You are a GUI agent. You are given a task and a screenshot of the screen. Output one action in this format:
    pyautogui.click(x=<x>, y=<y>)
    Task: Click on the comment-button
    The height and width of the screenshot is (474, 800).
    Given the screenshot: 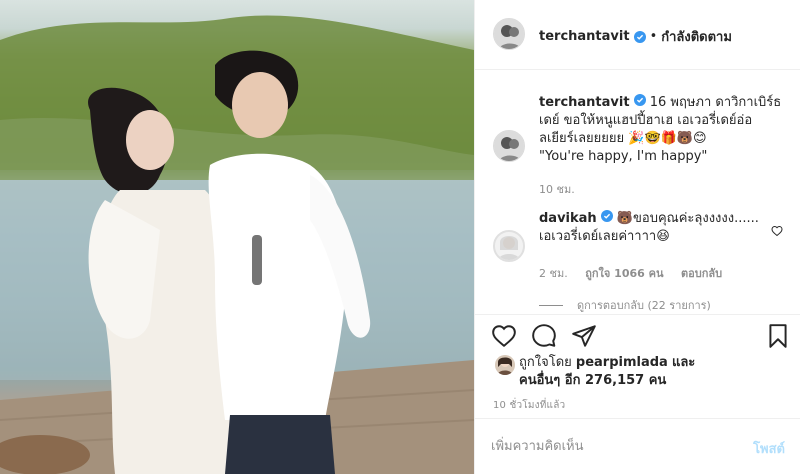 What is the action you would take?
    pyautogui.click(x=544, y=336)
    